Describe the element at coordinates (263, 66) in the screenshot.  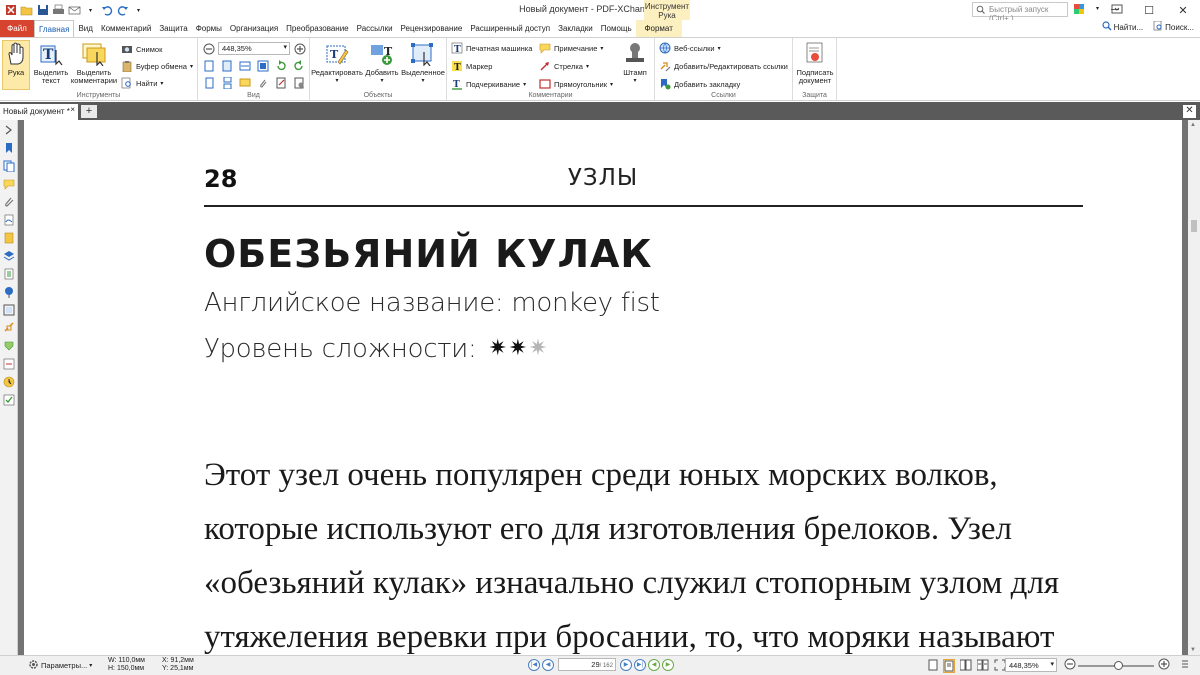
I see `fit-visible-icon` at that location.